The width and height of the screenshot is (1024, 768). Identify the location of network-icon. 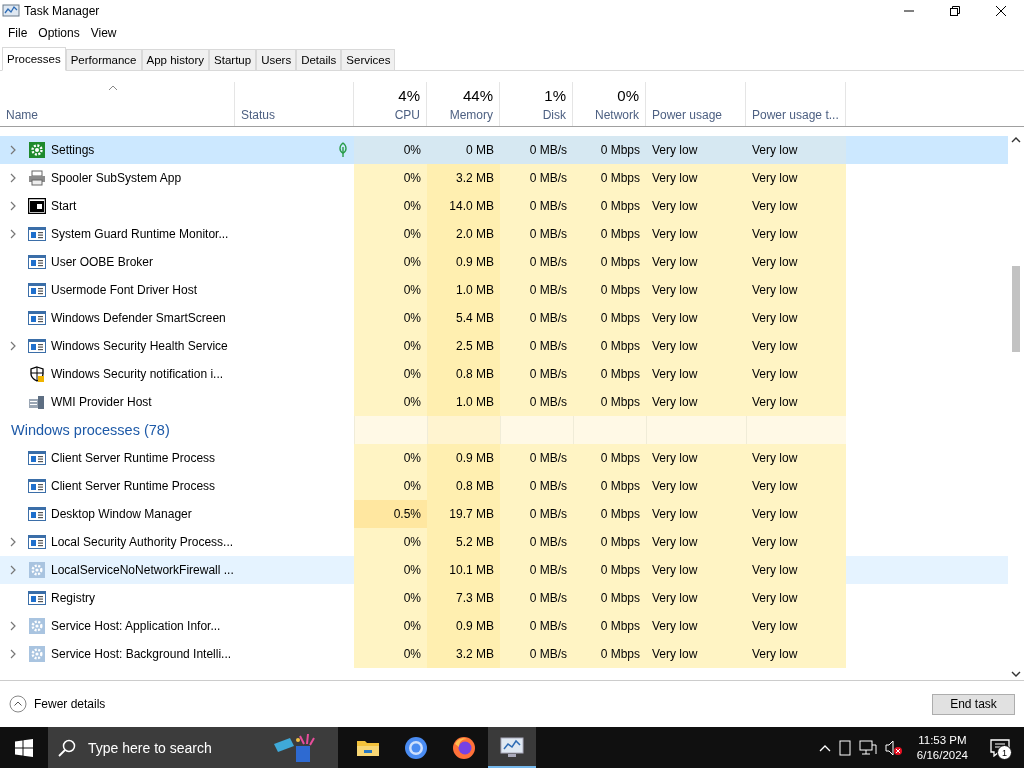
(867, 747).